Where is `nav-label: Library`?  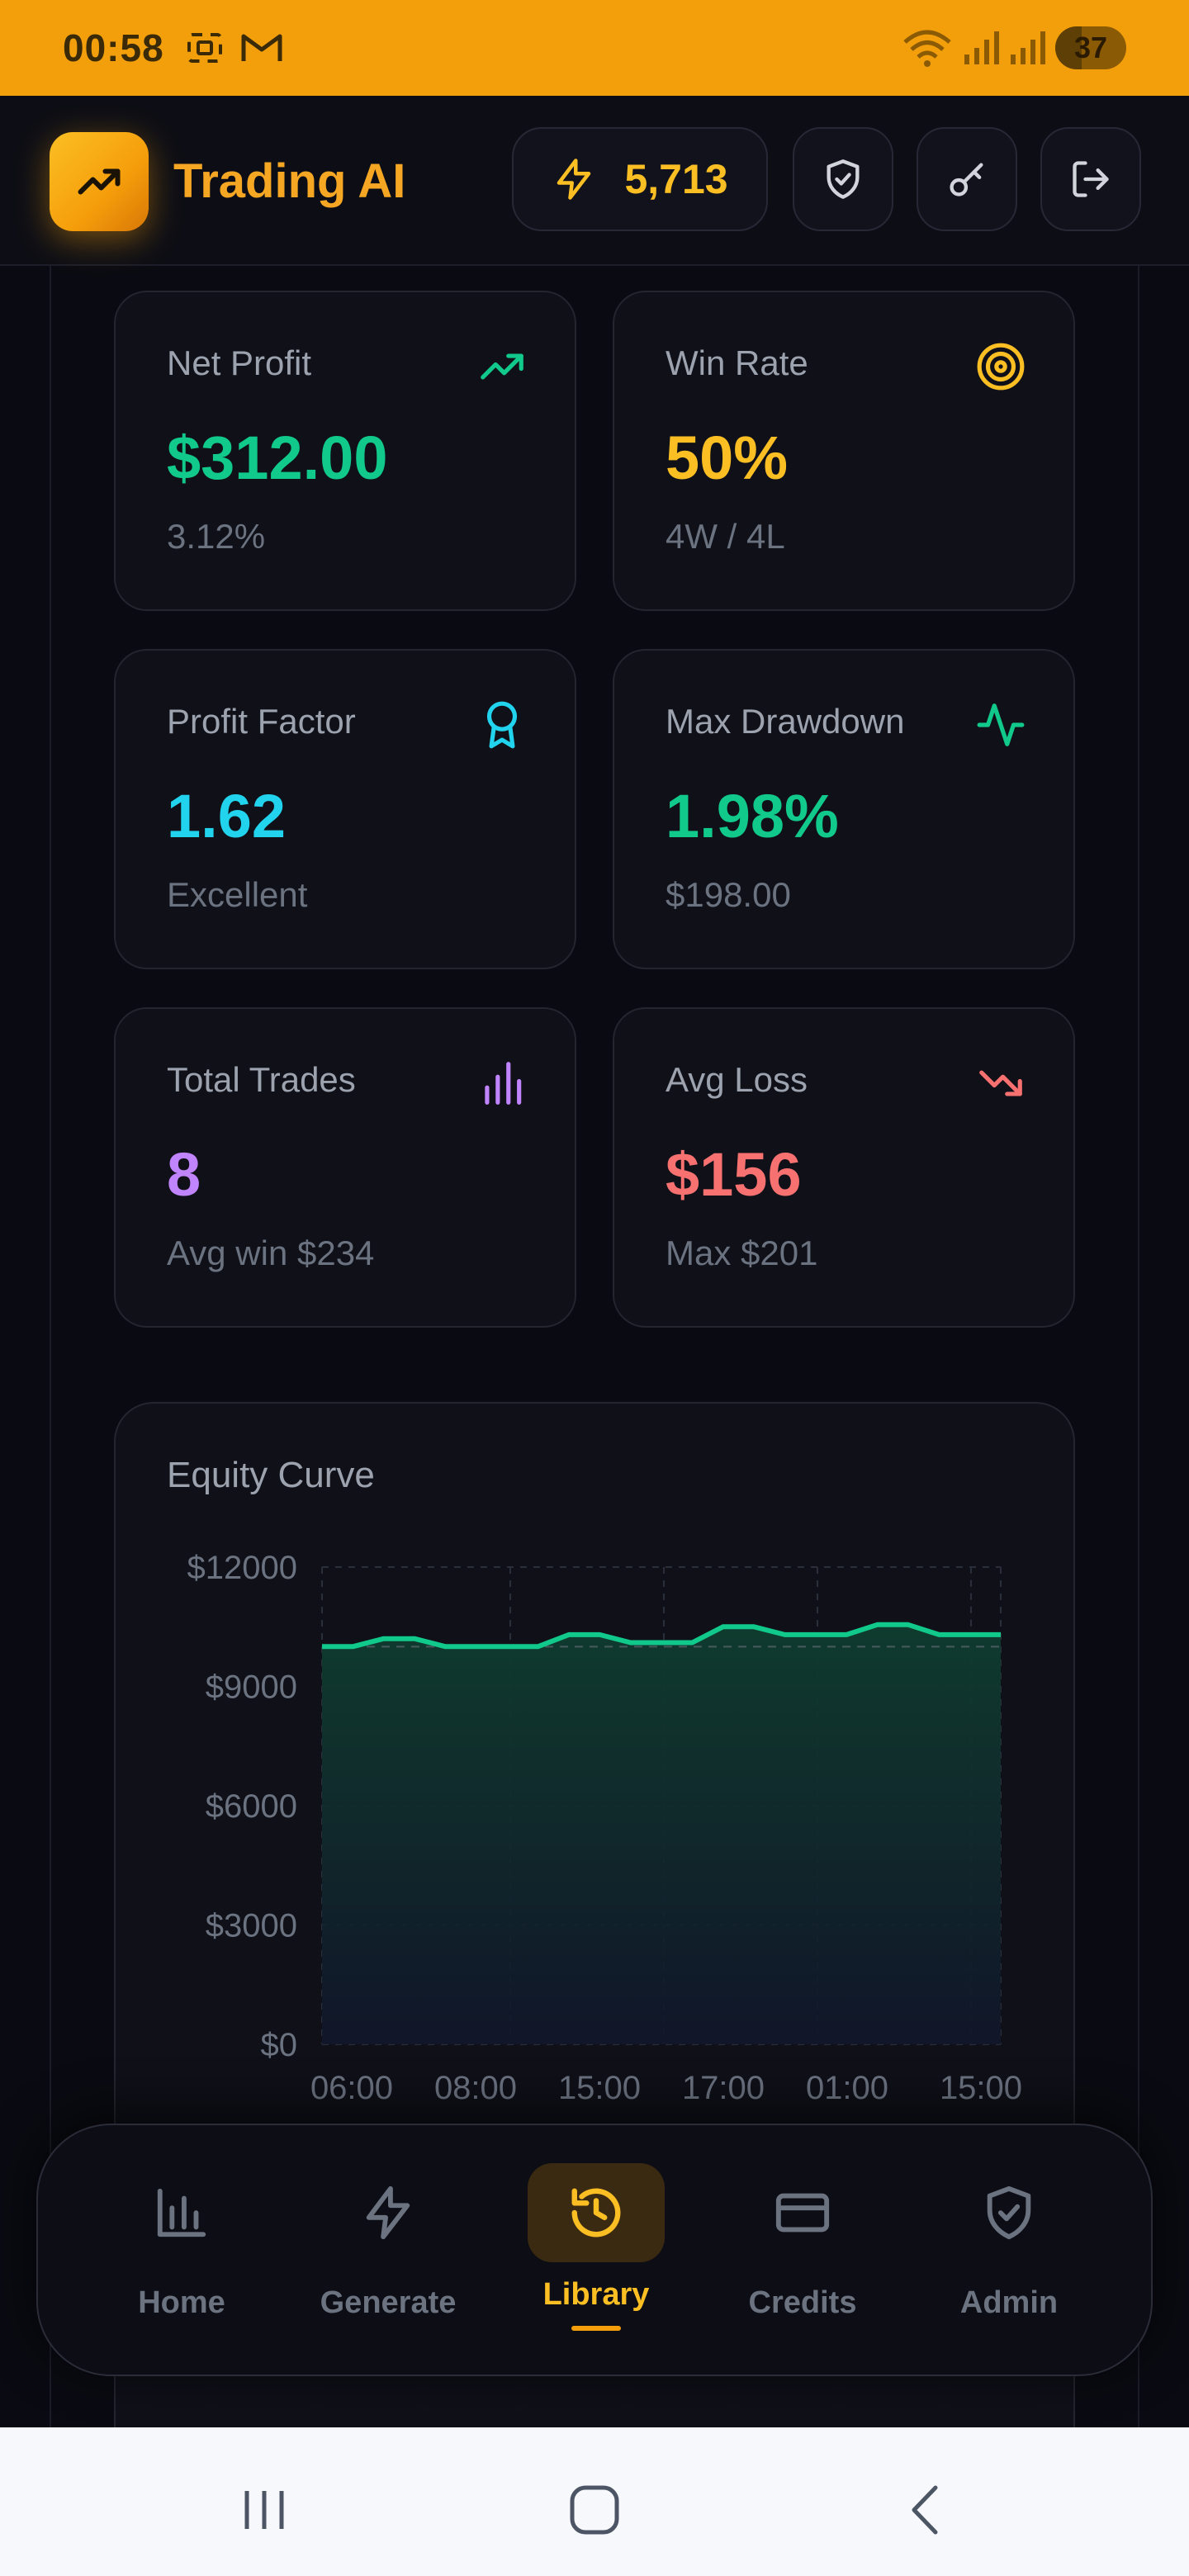 nav-label: Library is located at coordinates (596, 2294).